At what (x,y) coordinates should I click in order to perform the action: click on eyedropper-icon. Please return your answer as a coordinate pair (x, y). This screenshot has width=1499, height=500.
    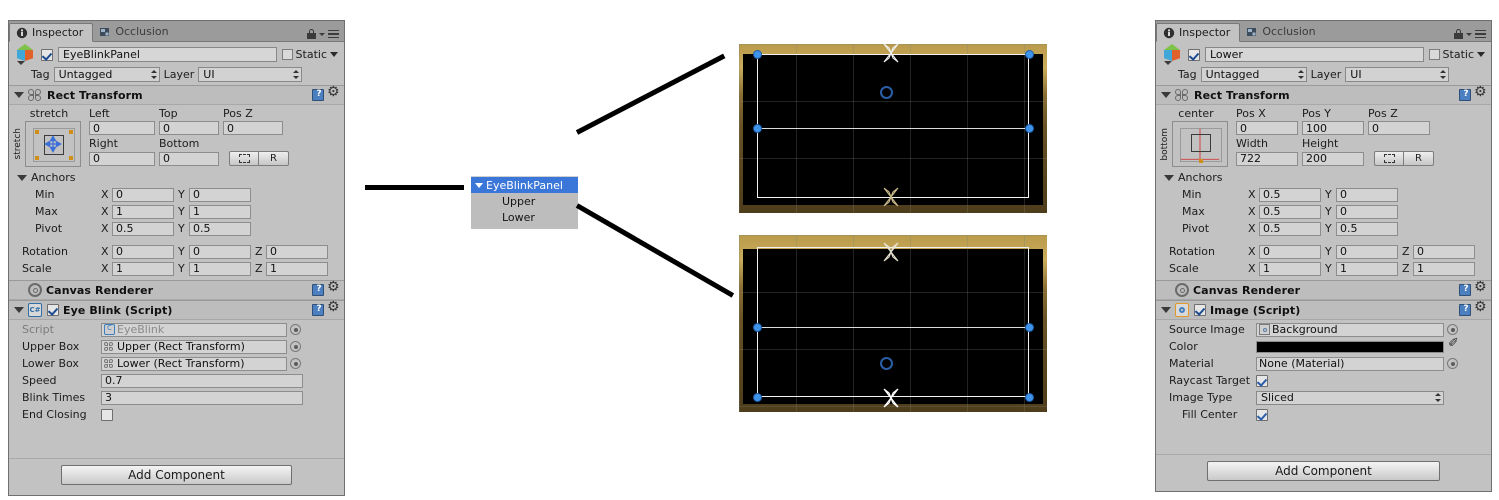
    Looking at the image, I should click on (1454, 345).